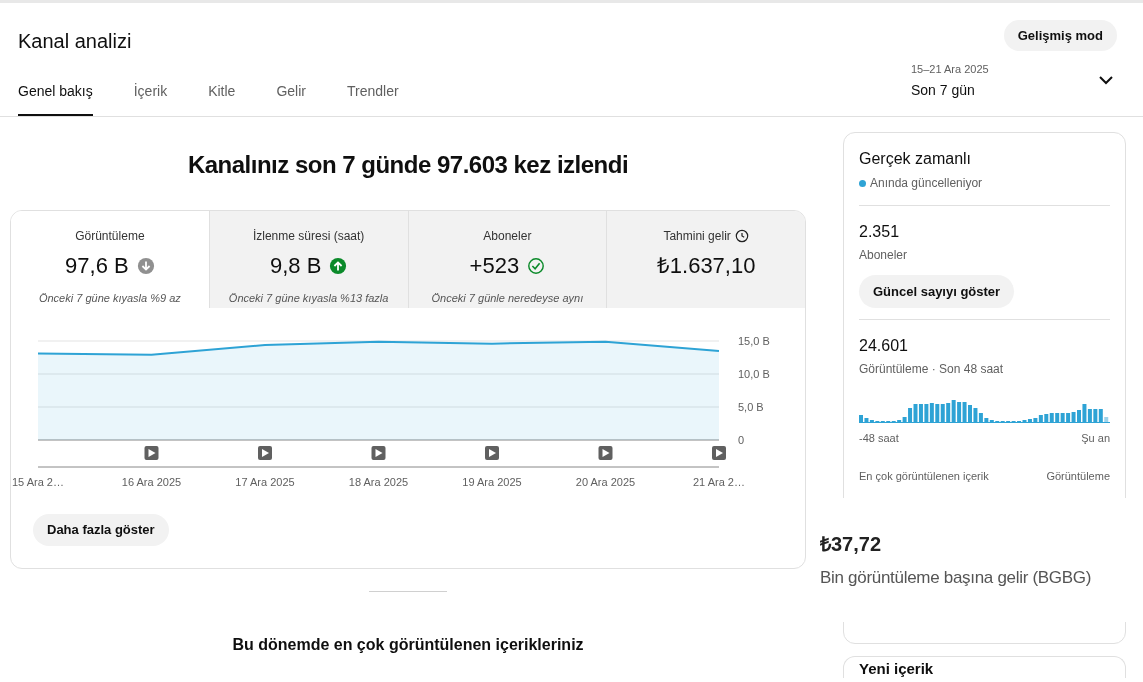 This screenshot has height=682, width=1143. What do you see at coordinates (932, 369) in the screenshot?
I see `views-label: Görüntüleme · Son 48 saat` at bounding box center [932, 369].